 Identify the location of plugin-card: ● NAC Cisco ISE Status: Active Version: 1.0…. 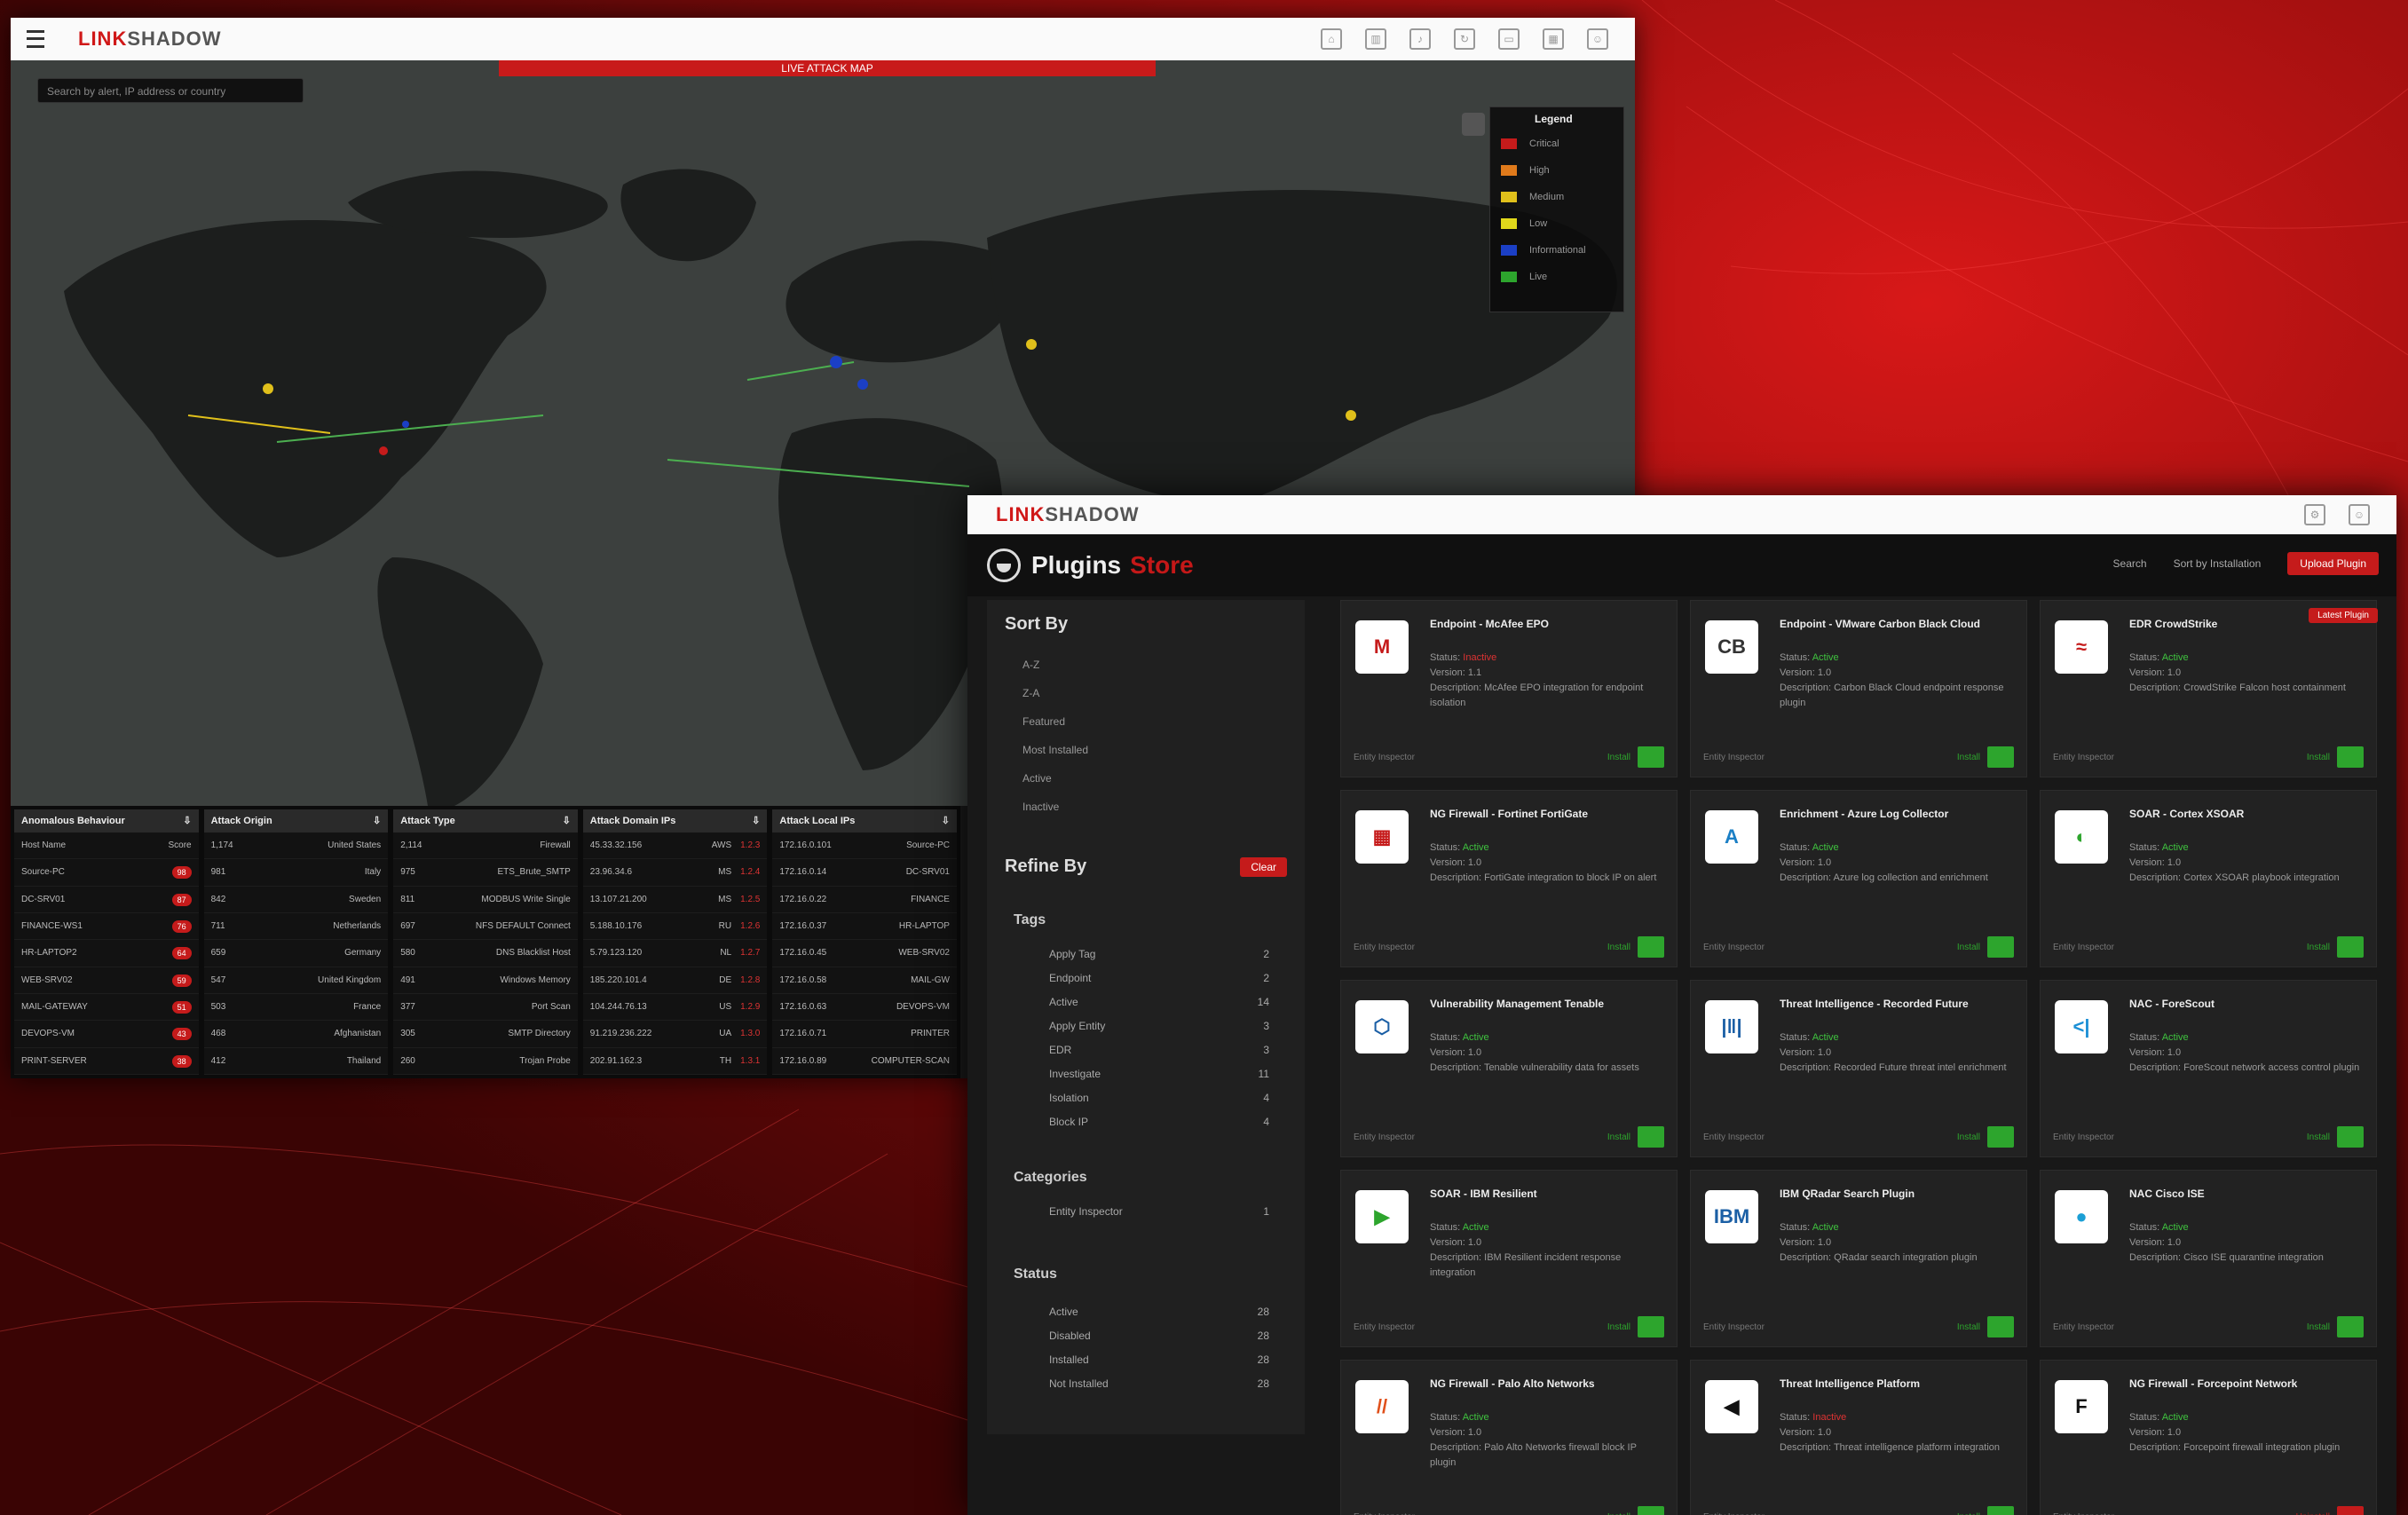
(2209, 1258).